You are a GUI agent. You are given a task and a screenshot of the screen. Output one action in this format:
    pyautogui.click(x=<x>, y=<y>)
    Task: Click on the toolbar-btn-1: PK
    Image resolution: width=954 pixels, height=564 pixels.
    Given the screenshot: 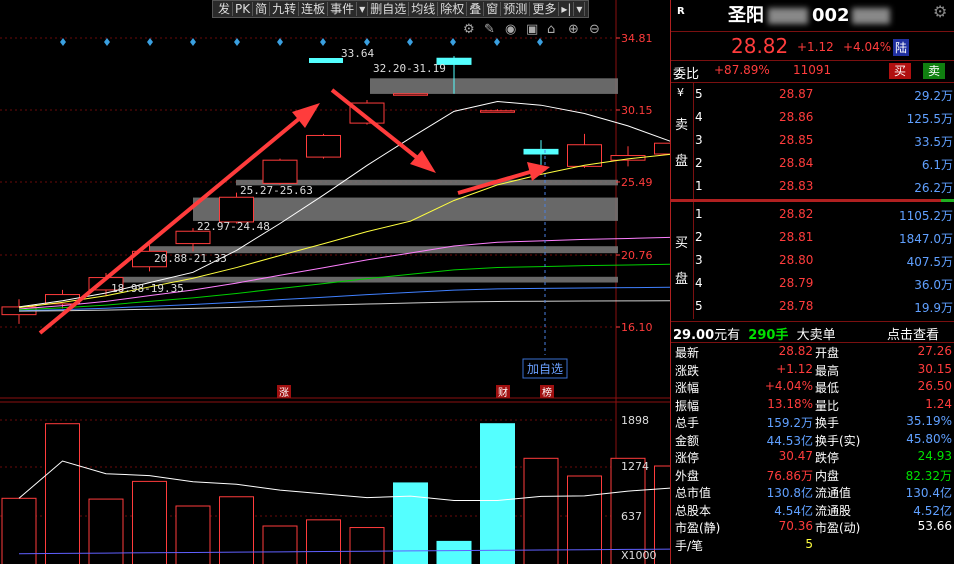 What is the action you would take?
    pyautogui.click(x=243, y=9)
    